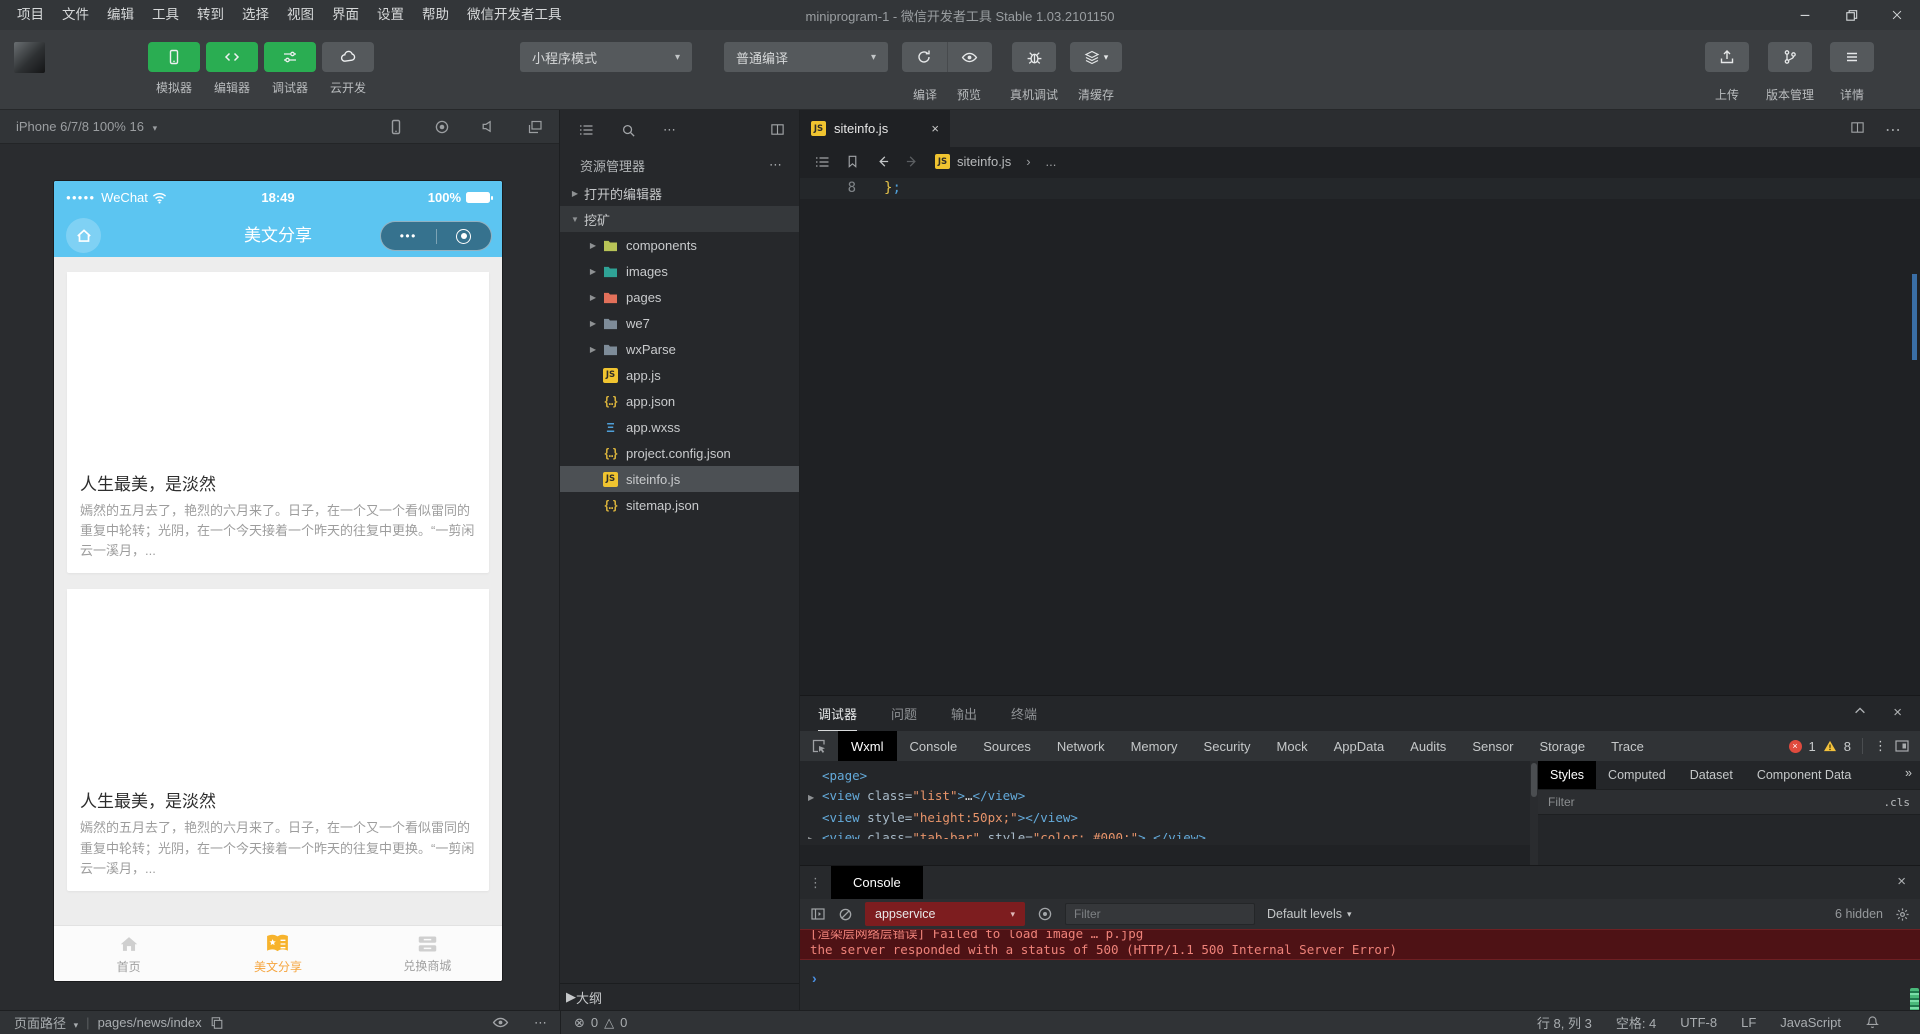 The height and width of the screenshot is (1034, 1920). Describe the element at coordinates (128, 953) in the screenshot. I see `tab-home: 首页` at that location.